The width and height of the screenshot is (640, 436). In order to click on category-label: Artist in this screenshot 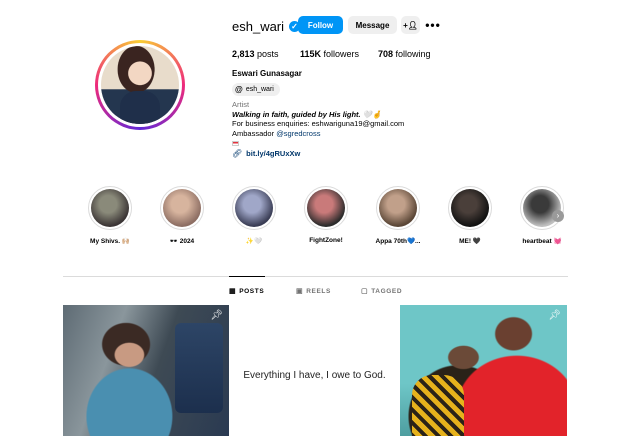, I will do `click(241, 104)`.